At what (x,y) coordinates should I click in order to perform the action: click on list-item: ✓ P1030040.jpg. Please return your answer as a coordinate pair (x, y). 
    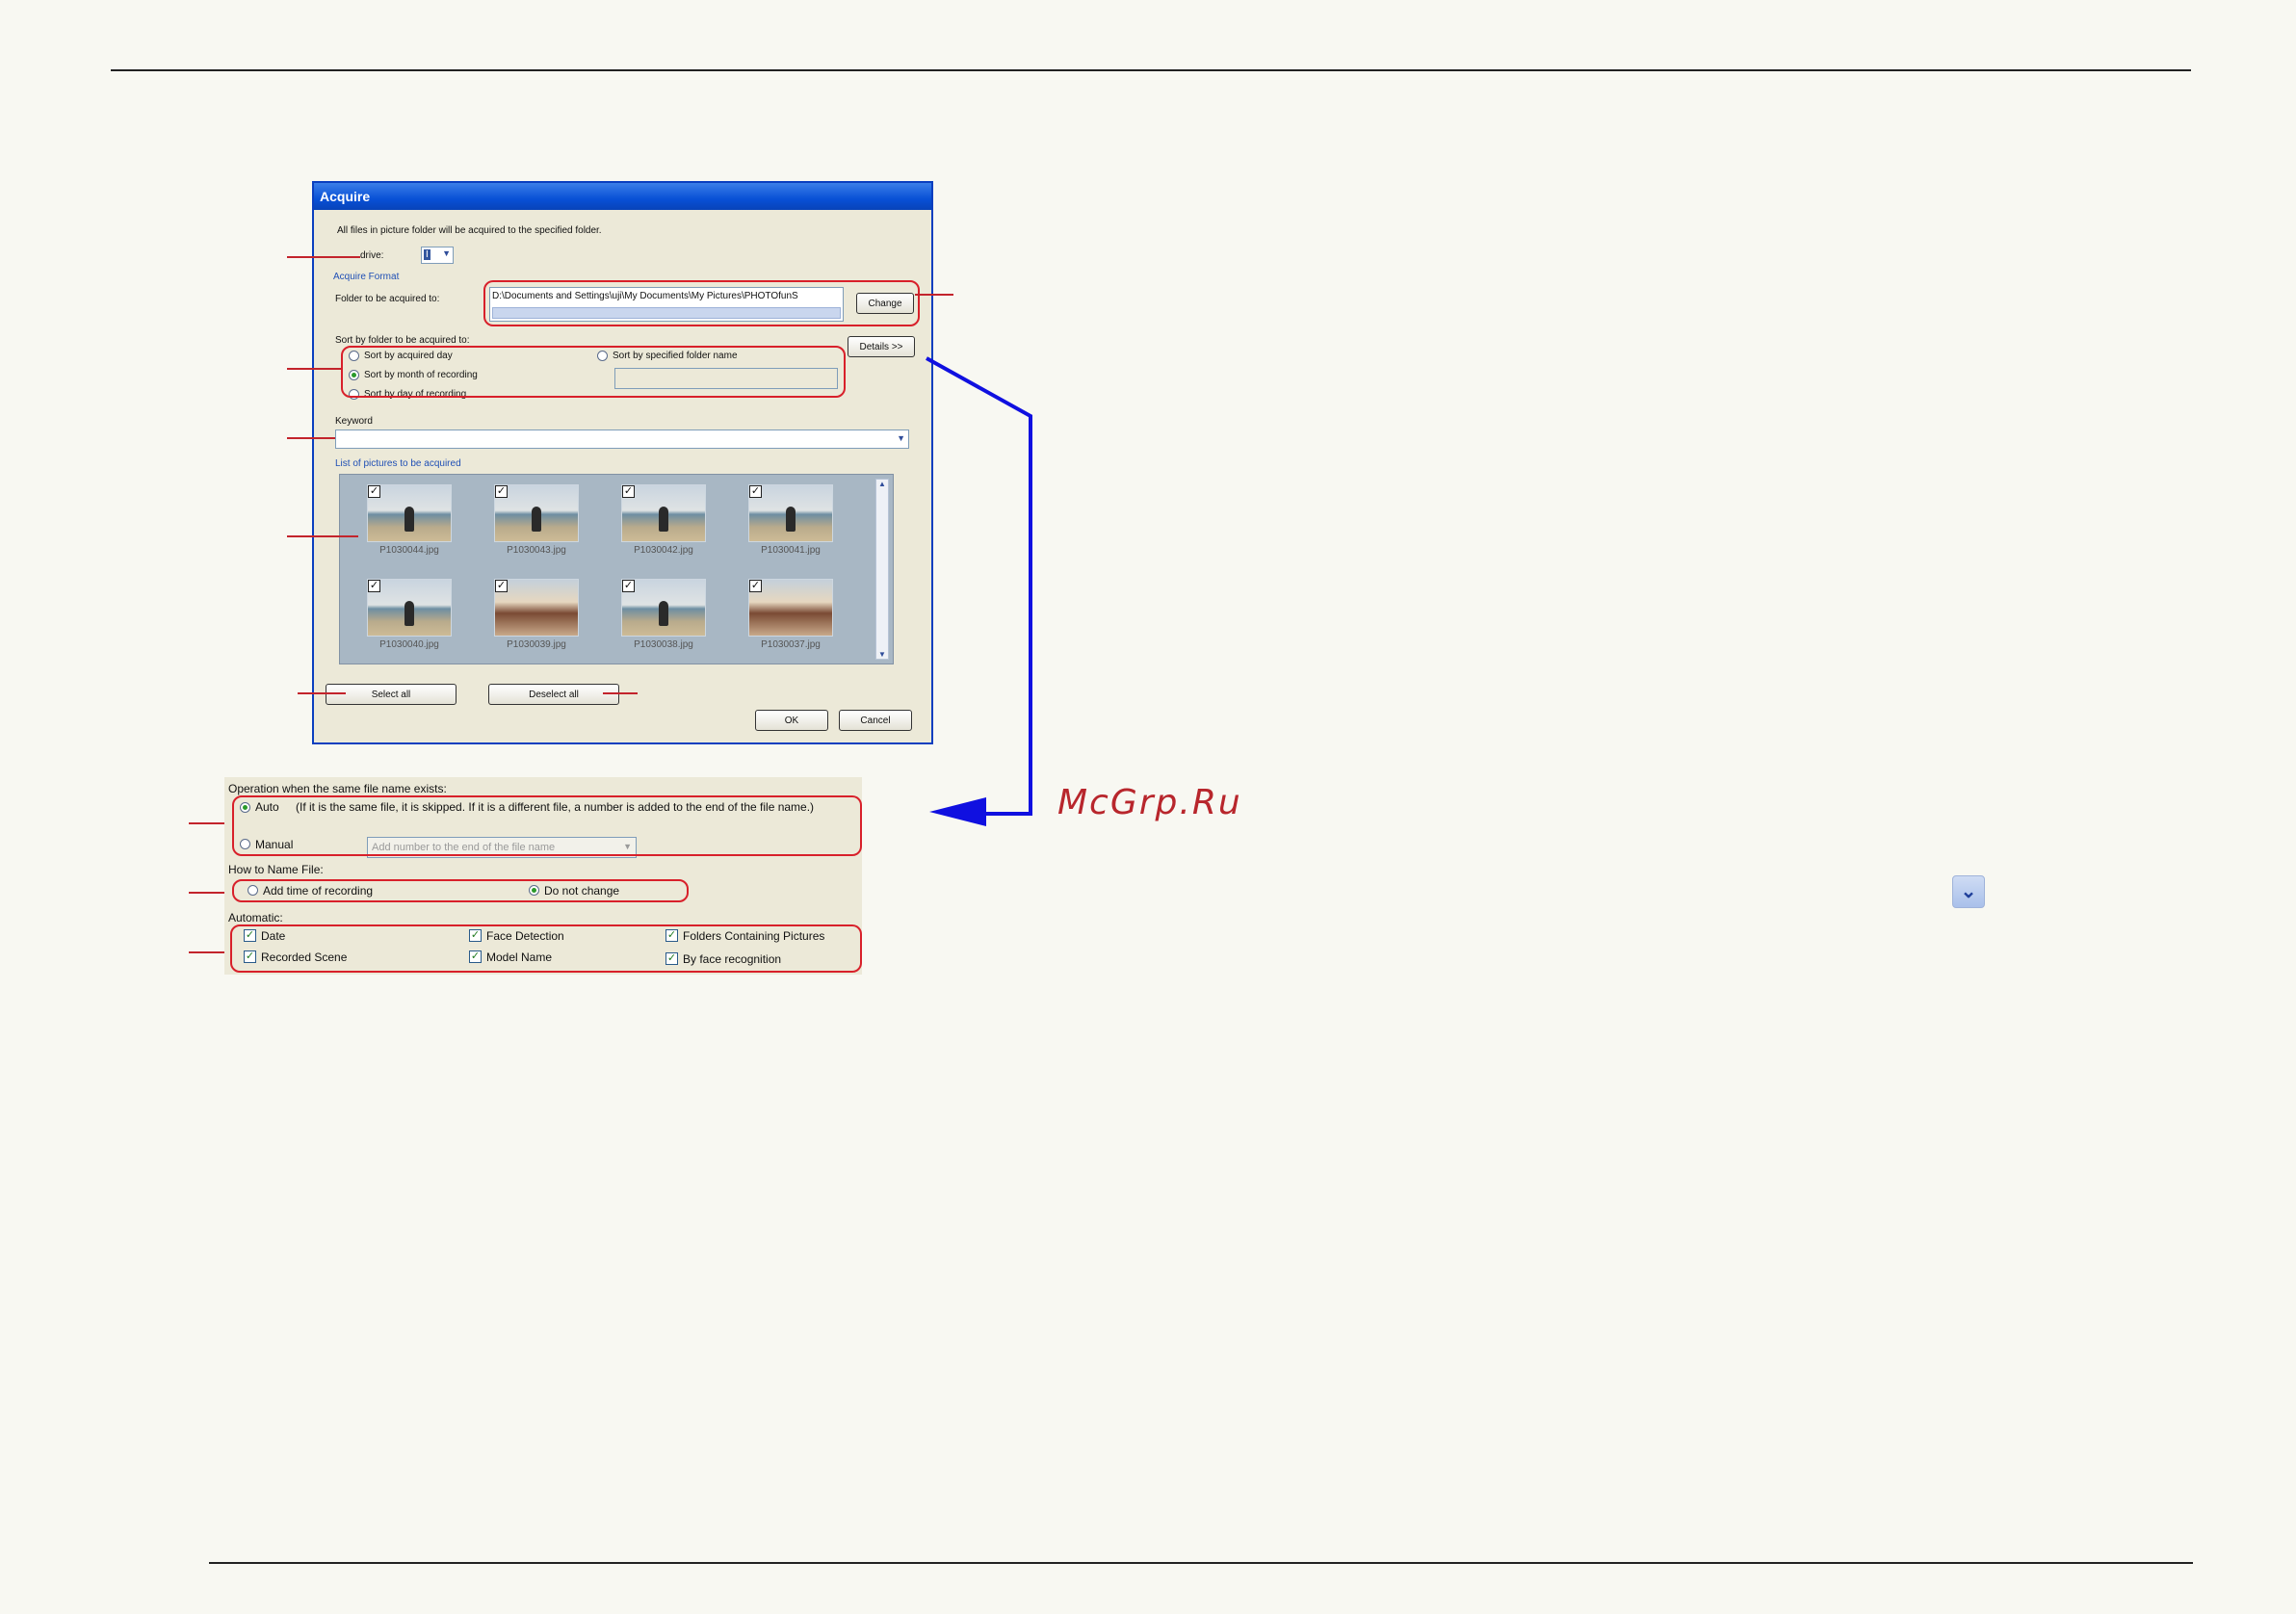
    Looking at the image, I should click on (409, 614).